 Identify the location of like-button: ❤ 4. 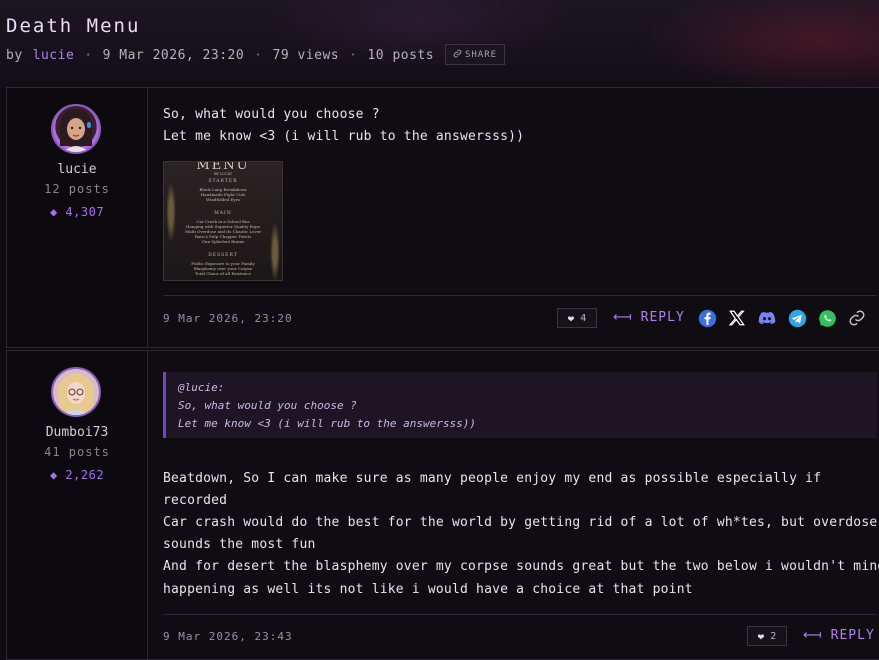
(577, 318).